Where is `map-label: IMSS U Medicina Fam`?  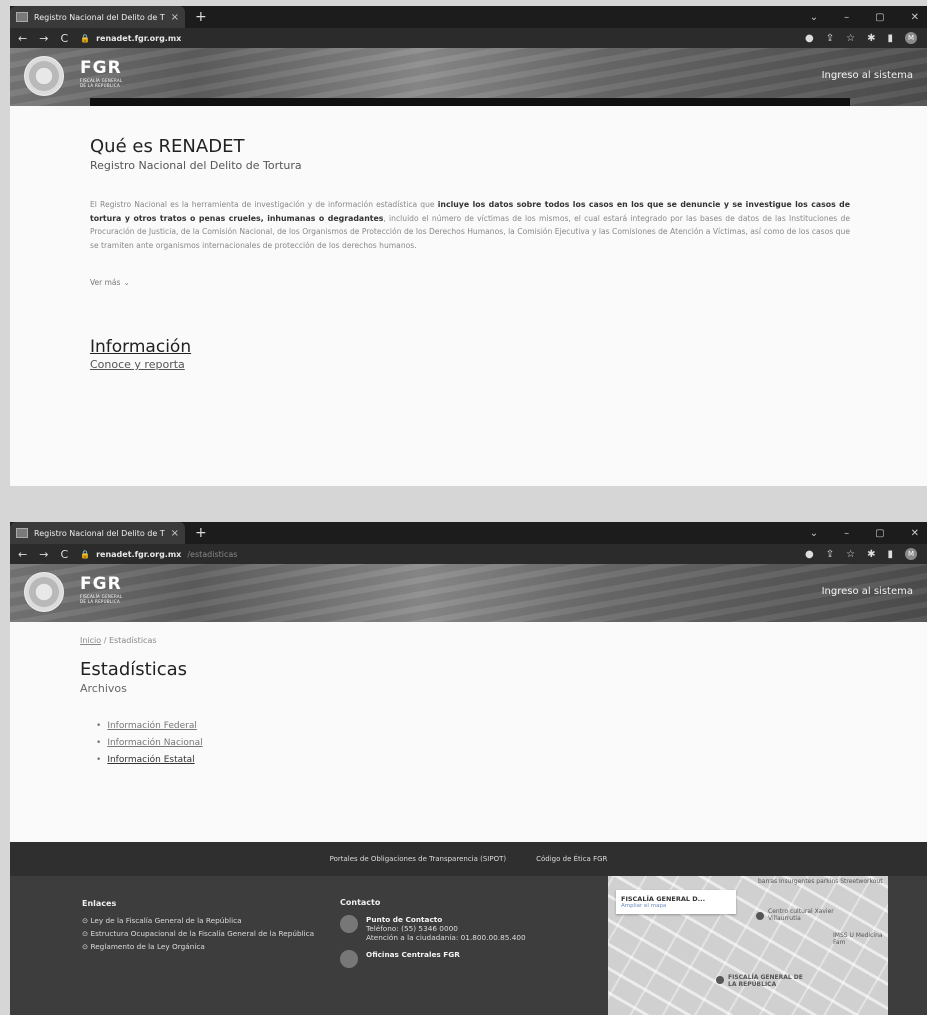
map-label: IMSS U Medicina Fam is located at coordinates (858, 939).